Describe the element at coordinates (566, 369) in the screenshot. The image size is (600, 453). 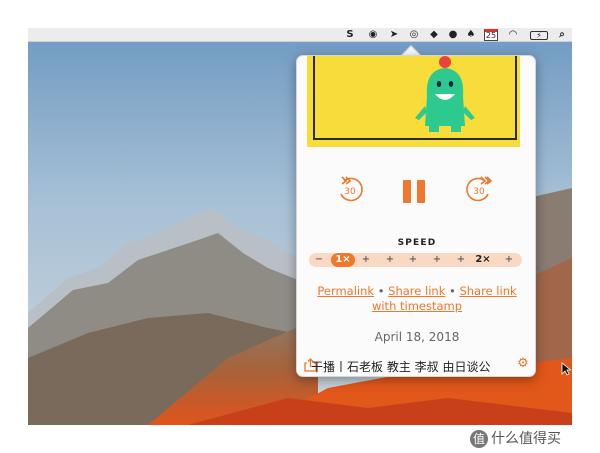
I see `mouse-cursor-icon` at that location.